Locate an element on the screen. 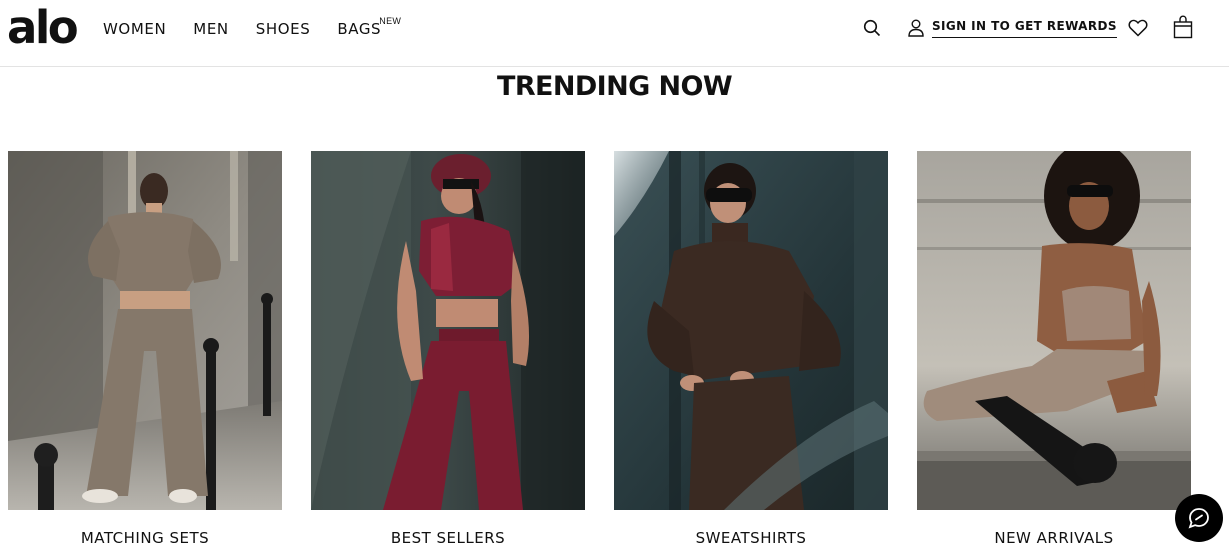 This screenshot has height=553, width=1229. cart-button is located at coordinates (1183, 27).